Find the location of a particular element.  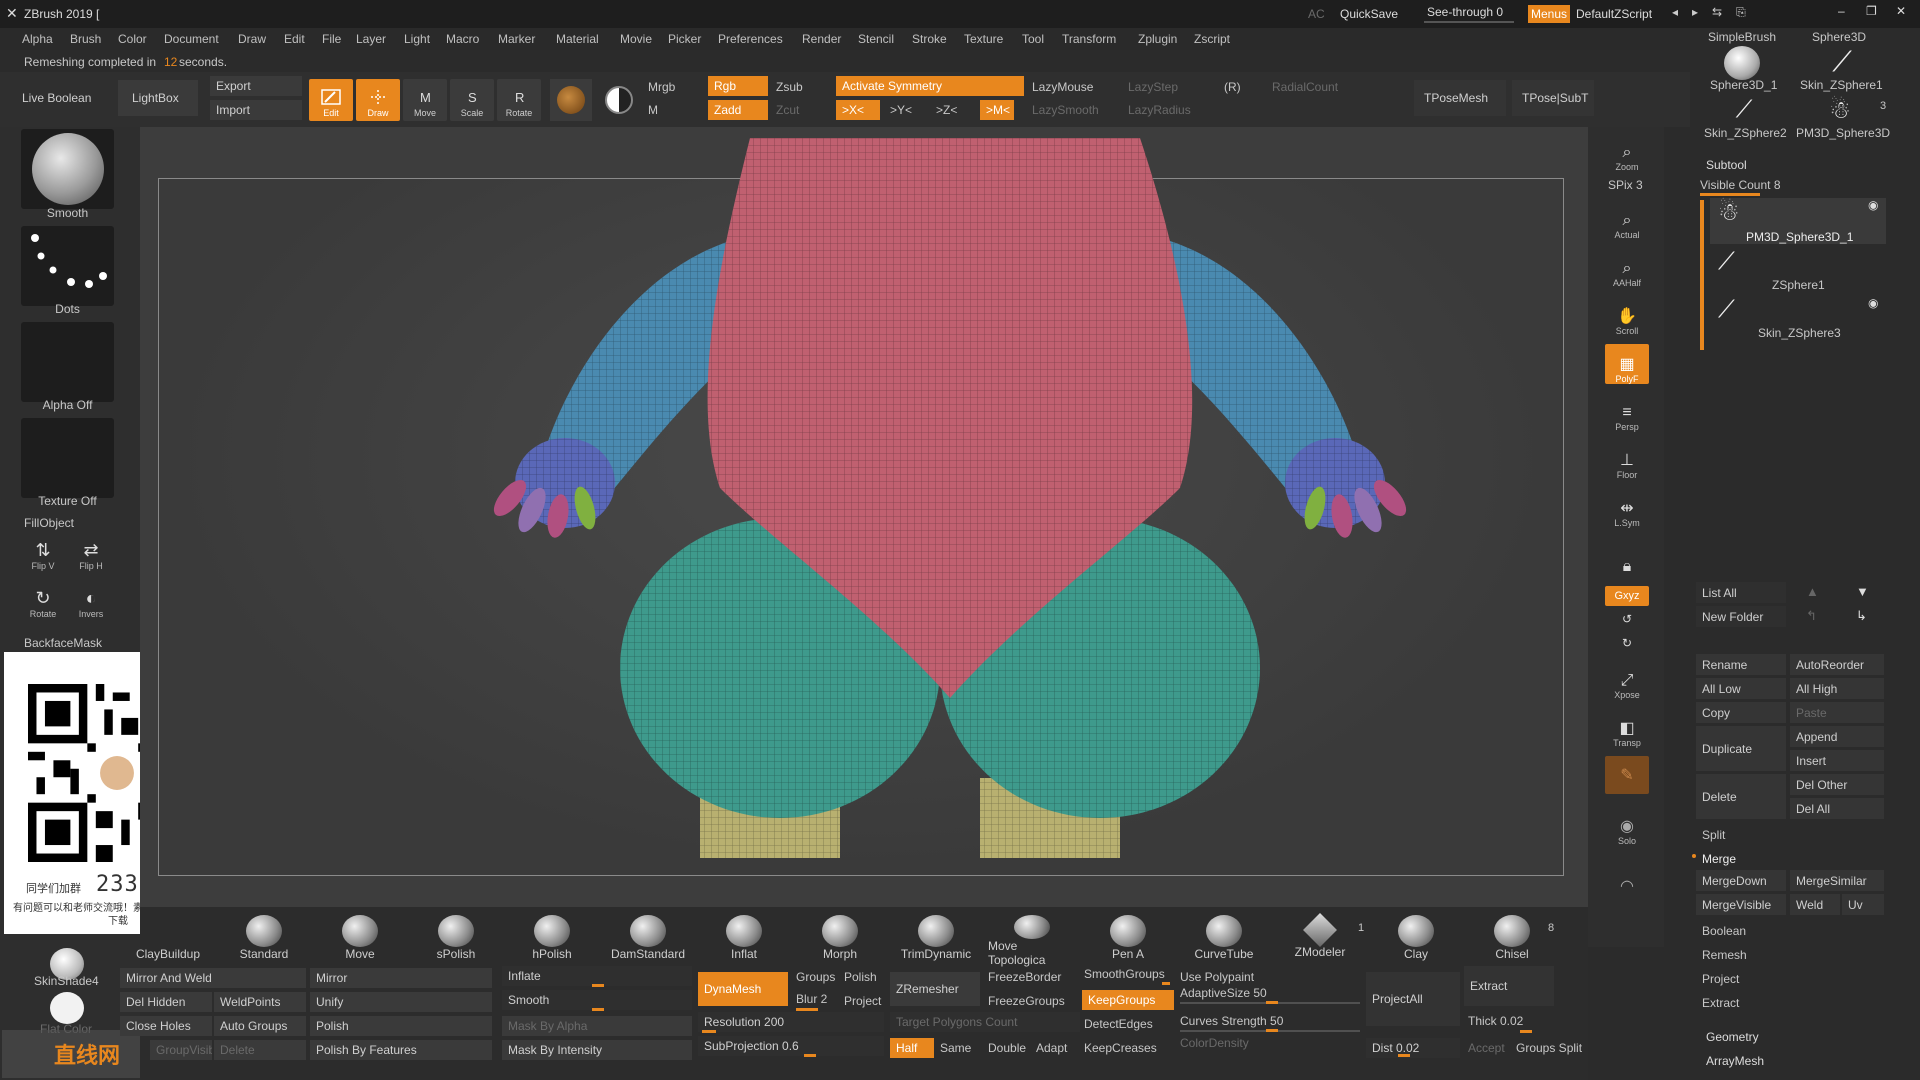

keepcreases-button: KeepCreases is located at coordinates (1120, 1048).